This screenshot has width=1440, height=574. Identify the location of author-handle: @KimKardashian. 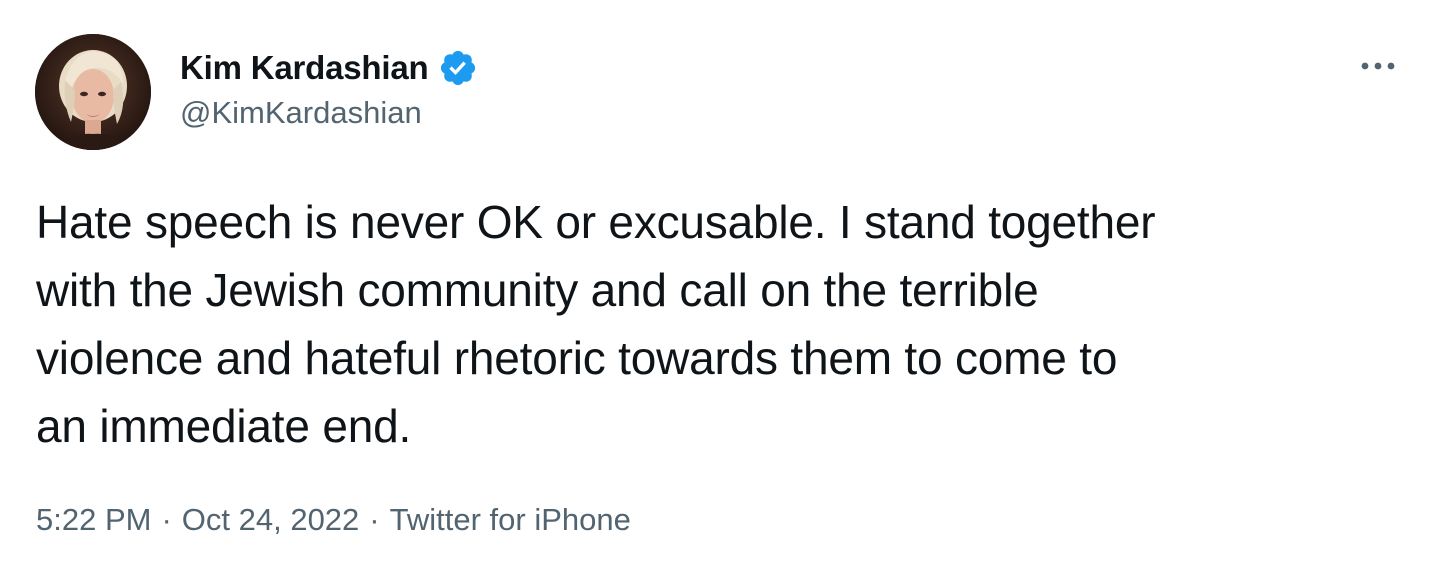
(301, 113).